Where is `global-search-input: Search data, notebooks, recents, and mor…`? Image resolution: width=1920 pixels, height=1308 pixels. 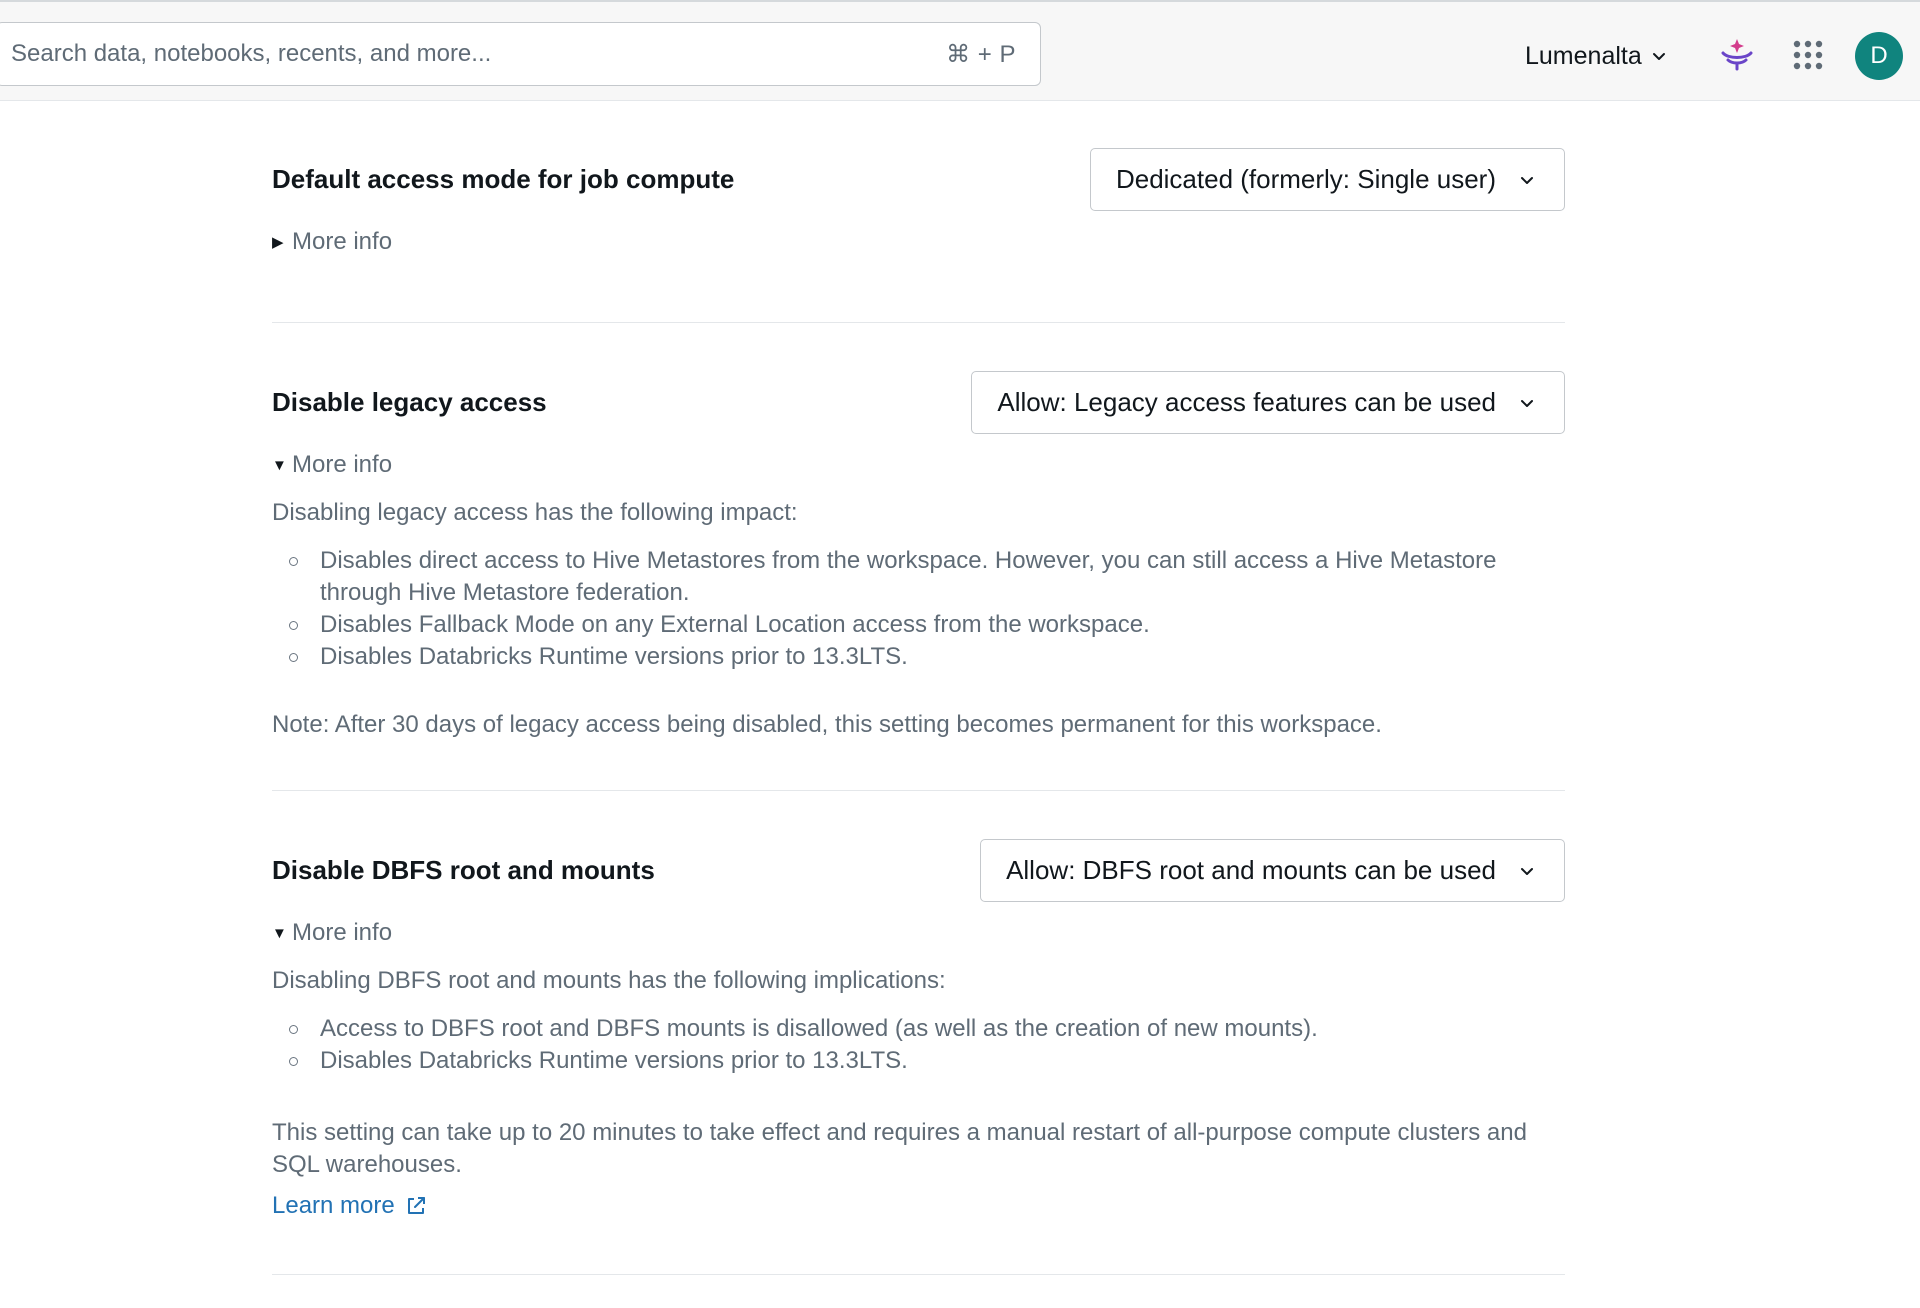
global-search-input: Search data, notebooks, recents, and mor… is located at coordinates (520, 54).